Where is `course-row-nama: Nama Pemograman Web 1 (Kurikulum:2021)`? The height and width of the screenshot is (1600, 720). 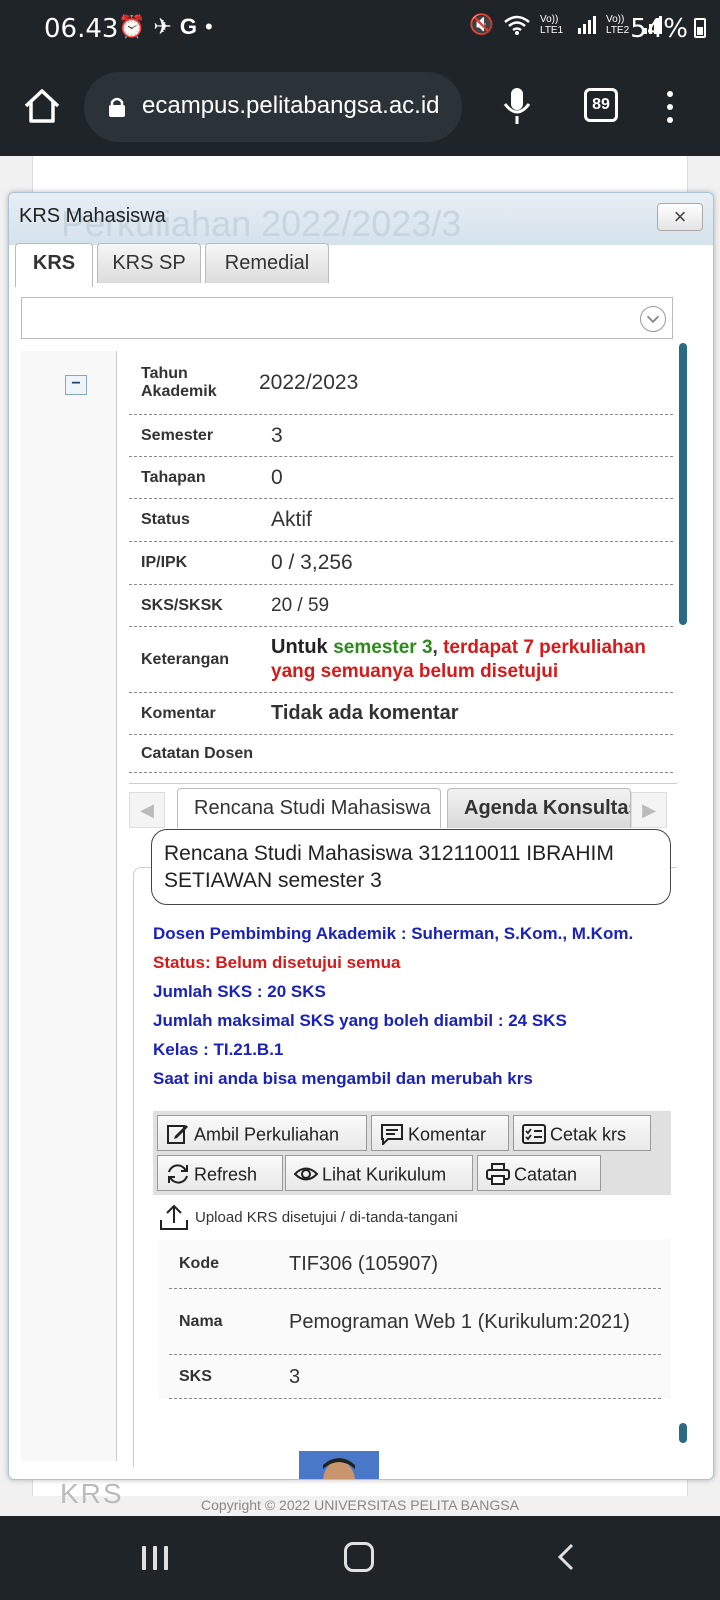 course-row-nama: Nama Pemograman Web 1 (Kurikulum:2021) is located at coordinates (415, 1322).